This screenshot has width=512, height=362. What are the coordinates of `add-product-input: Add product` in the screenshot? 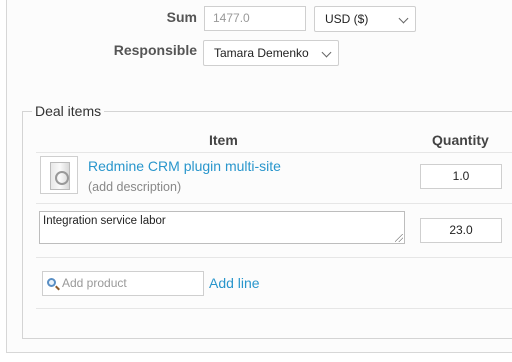 It's located at (123, 283).